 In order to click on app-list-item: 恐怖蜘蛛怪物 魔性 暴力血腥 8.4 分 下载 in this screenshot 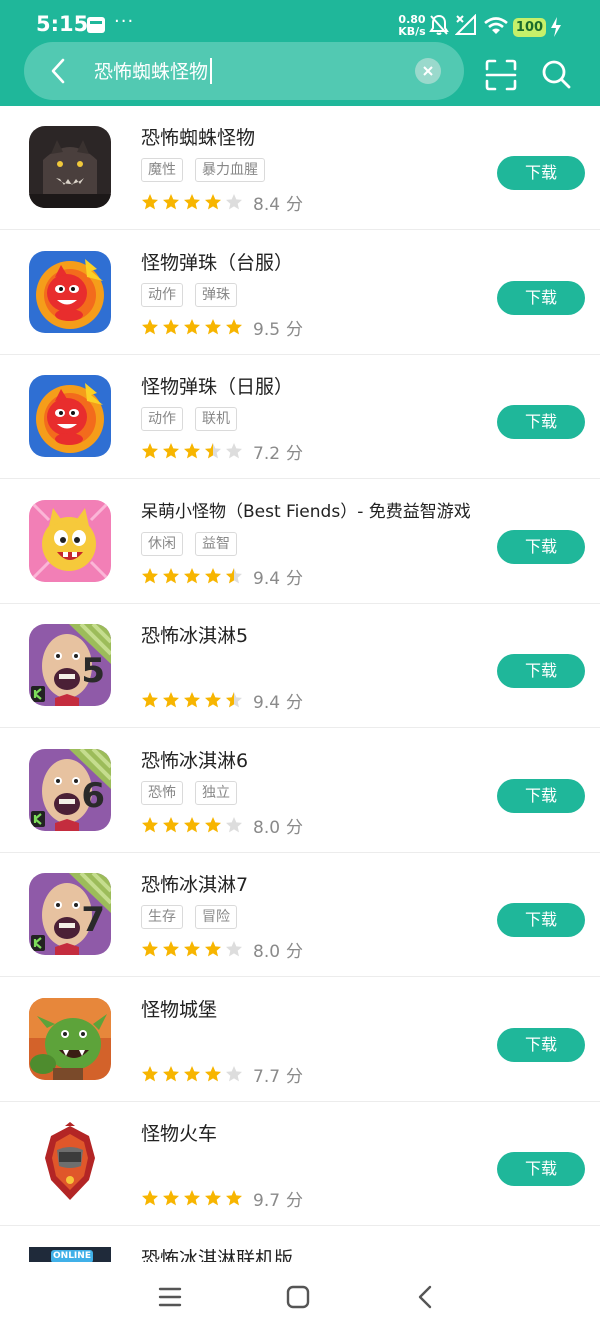, I will do `click(300, 168)`.